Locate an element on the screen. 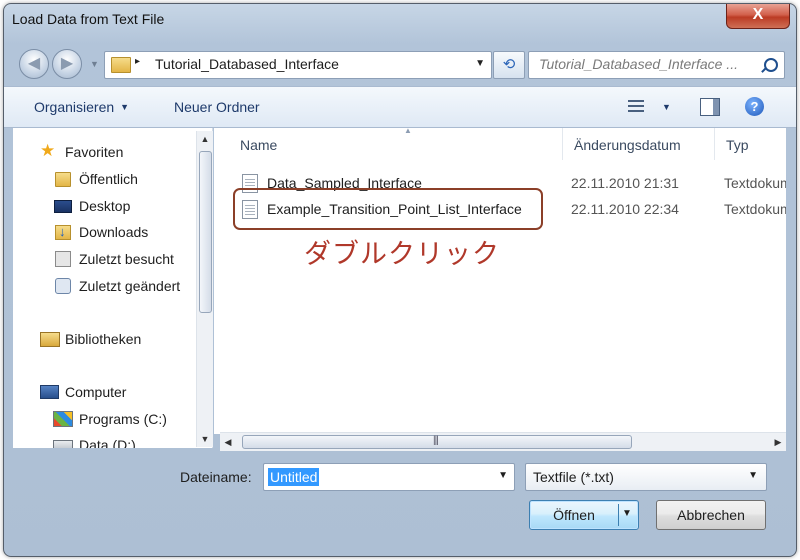 The width and height of the screenshot is (800, 560). nav-item-label: Desktop is located at coordinates (105, 206).